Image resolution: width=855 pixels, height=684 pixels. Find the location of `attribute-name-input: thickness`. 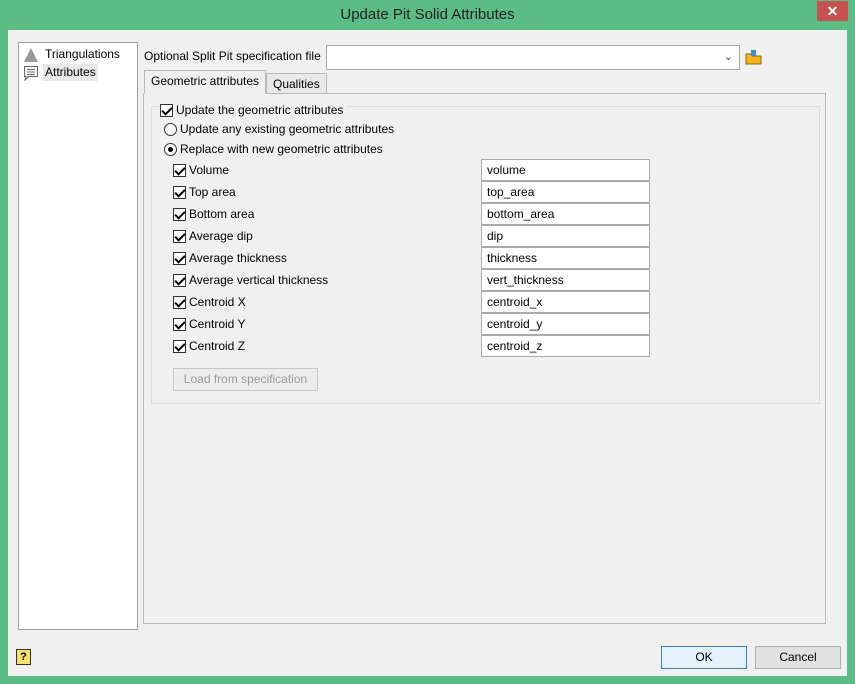

attribute-name-input: thickness is located at coordinates (565, 258).